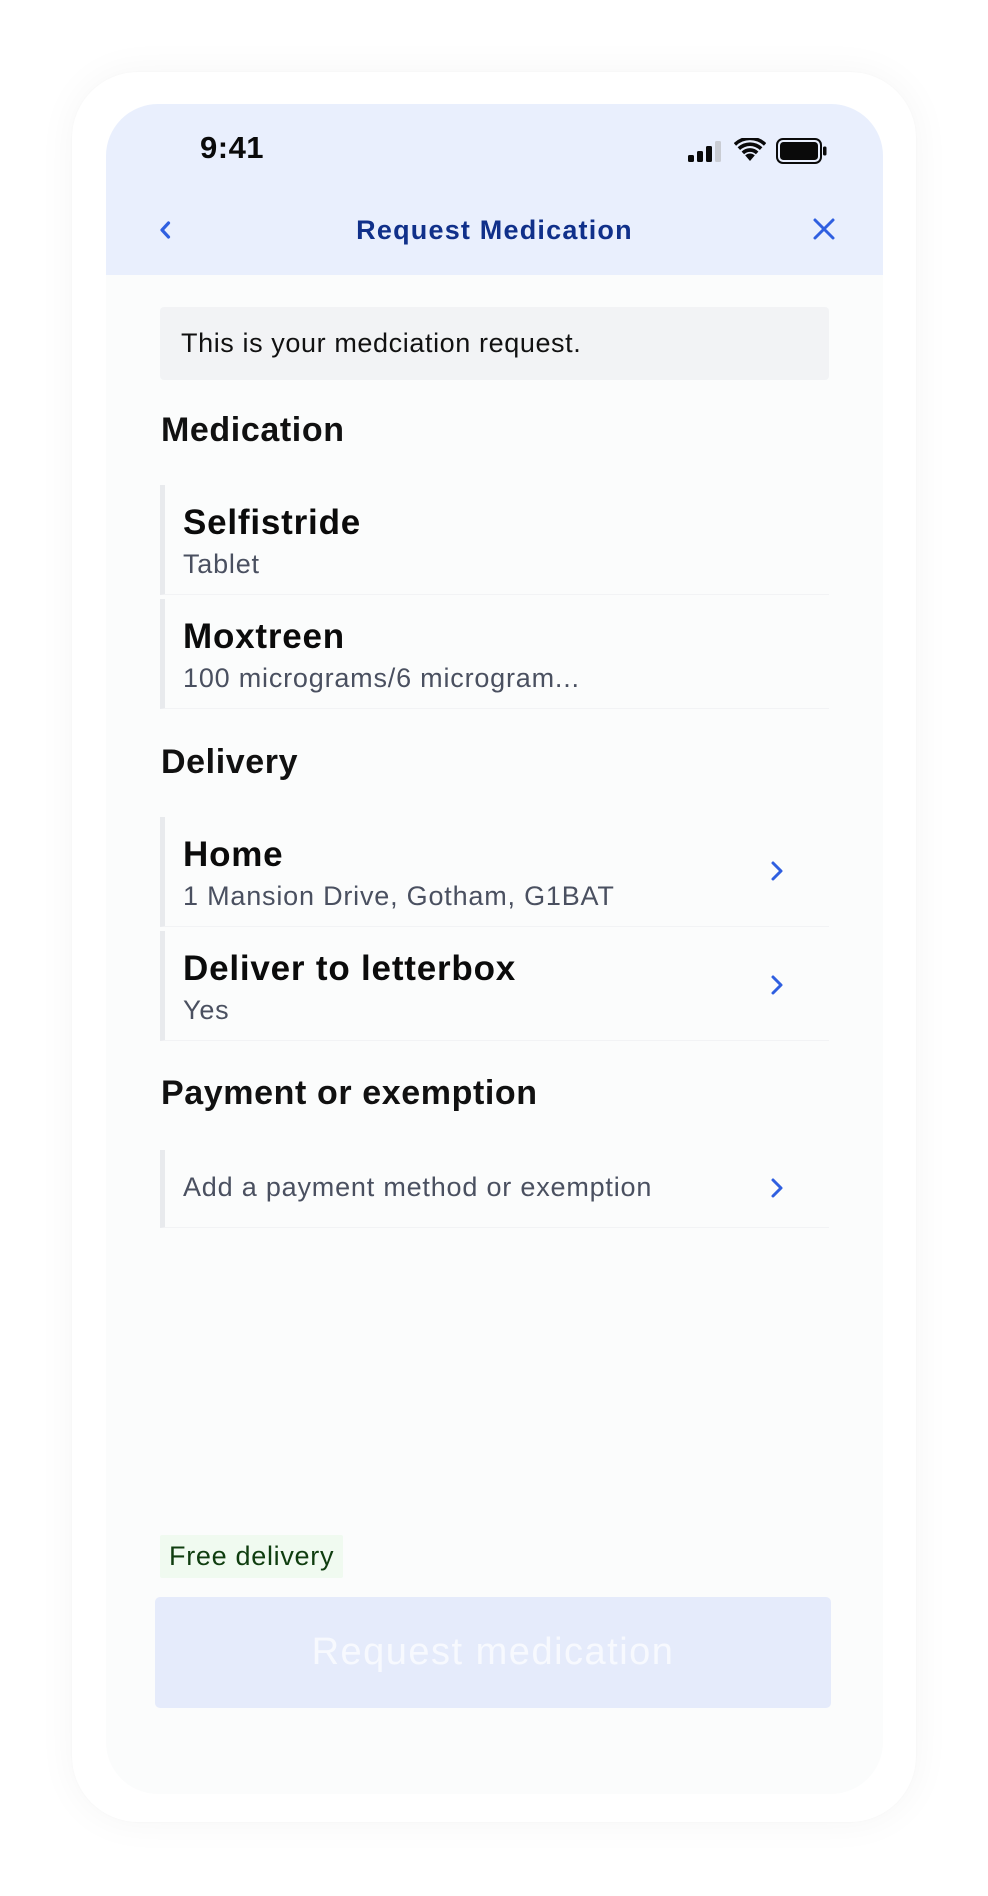 The height and width of the screenshot is (1896, 988). I want to click on info-banner: This is your medciation request., so click(494, 343).